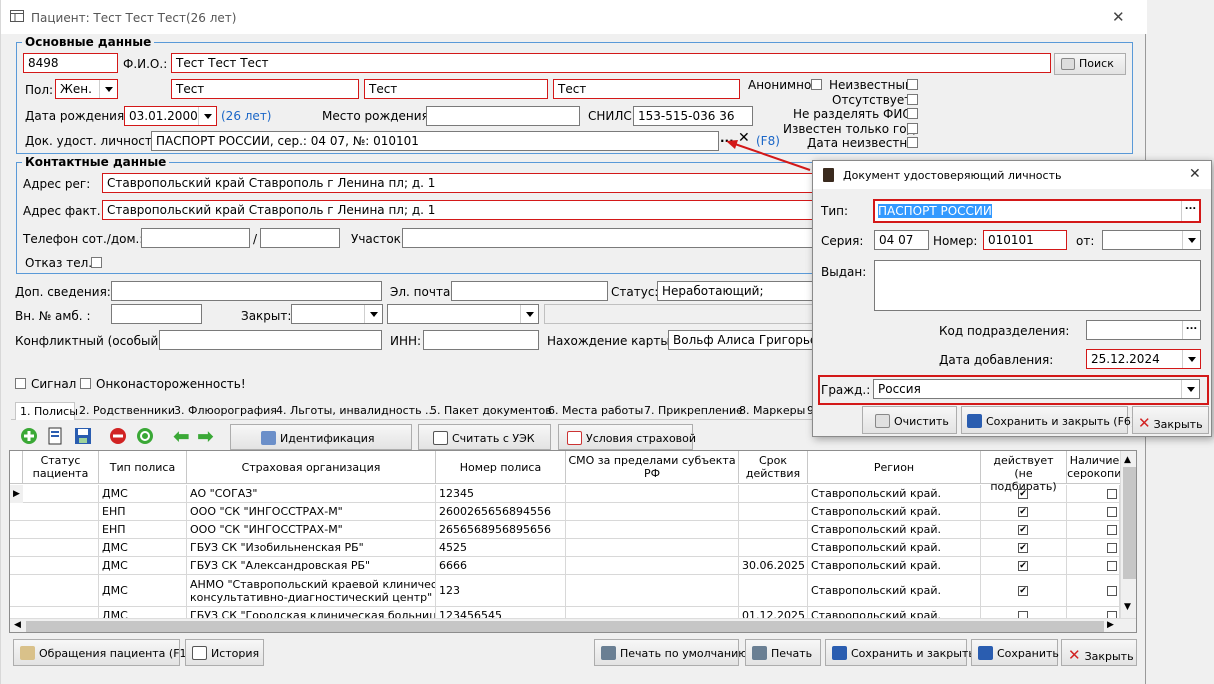 This screenshot has height=684, width=1214. I want to click on add-icon, so click(29, 436).